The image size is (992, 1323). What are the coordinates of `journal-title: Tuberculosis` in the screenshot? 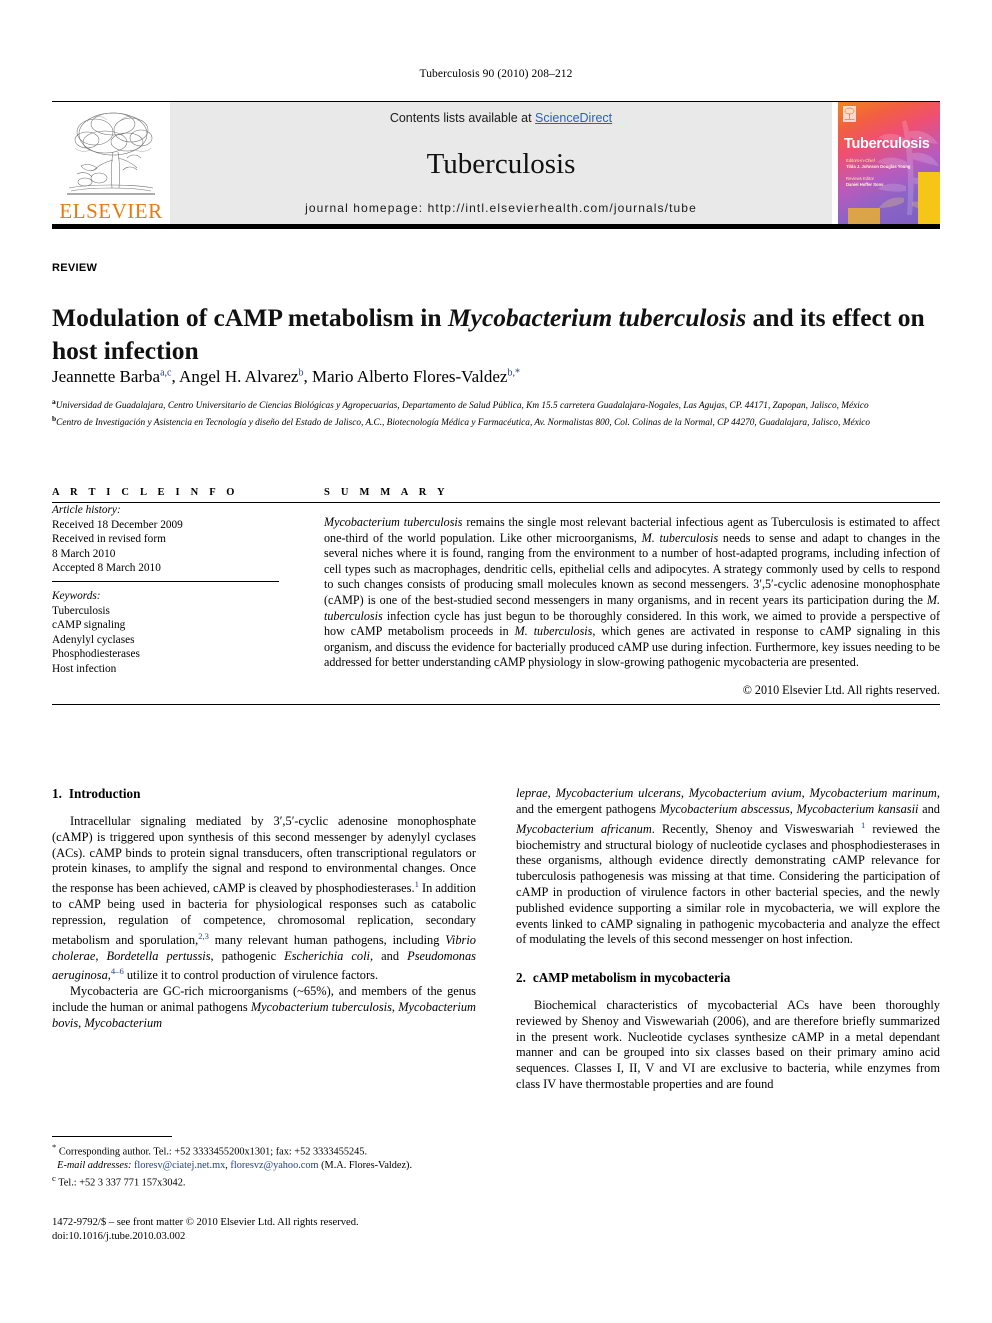 It's located at (501, 163).